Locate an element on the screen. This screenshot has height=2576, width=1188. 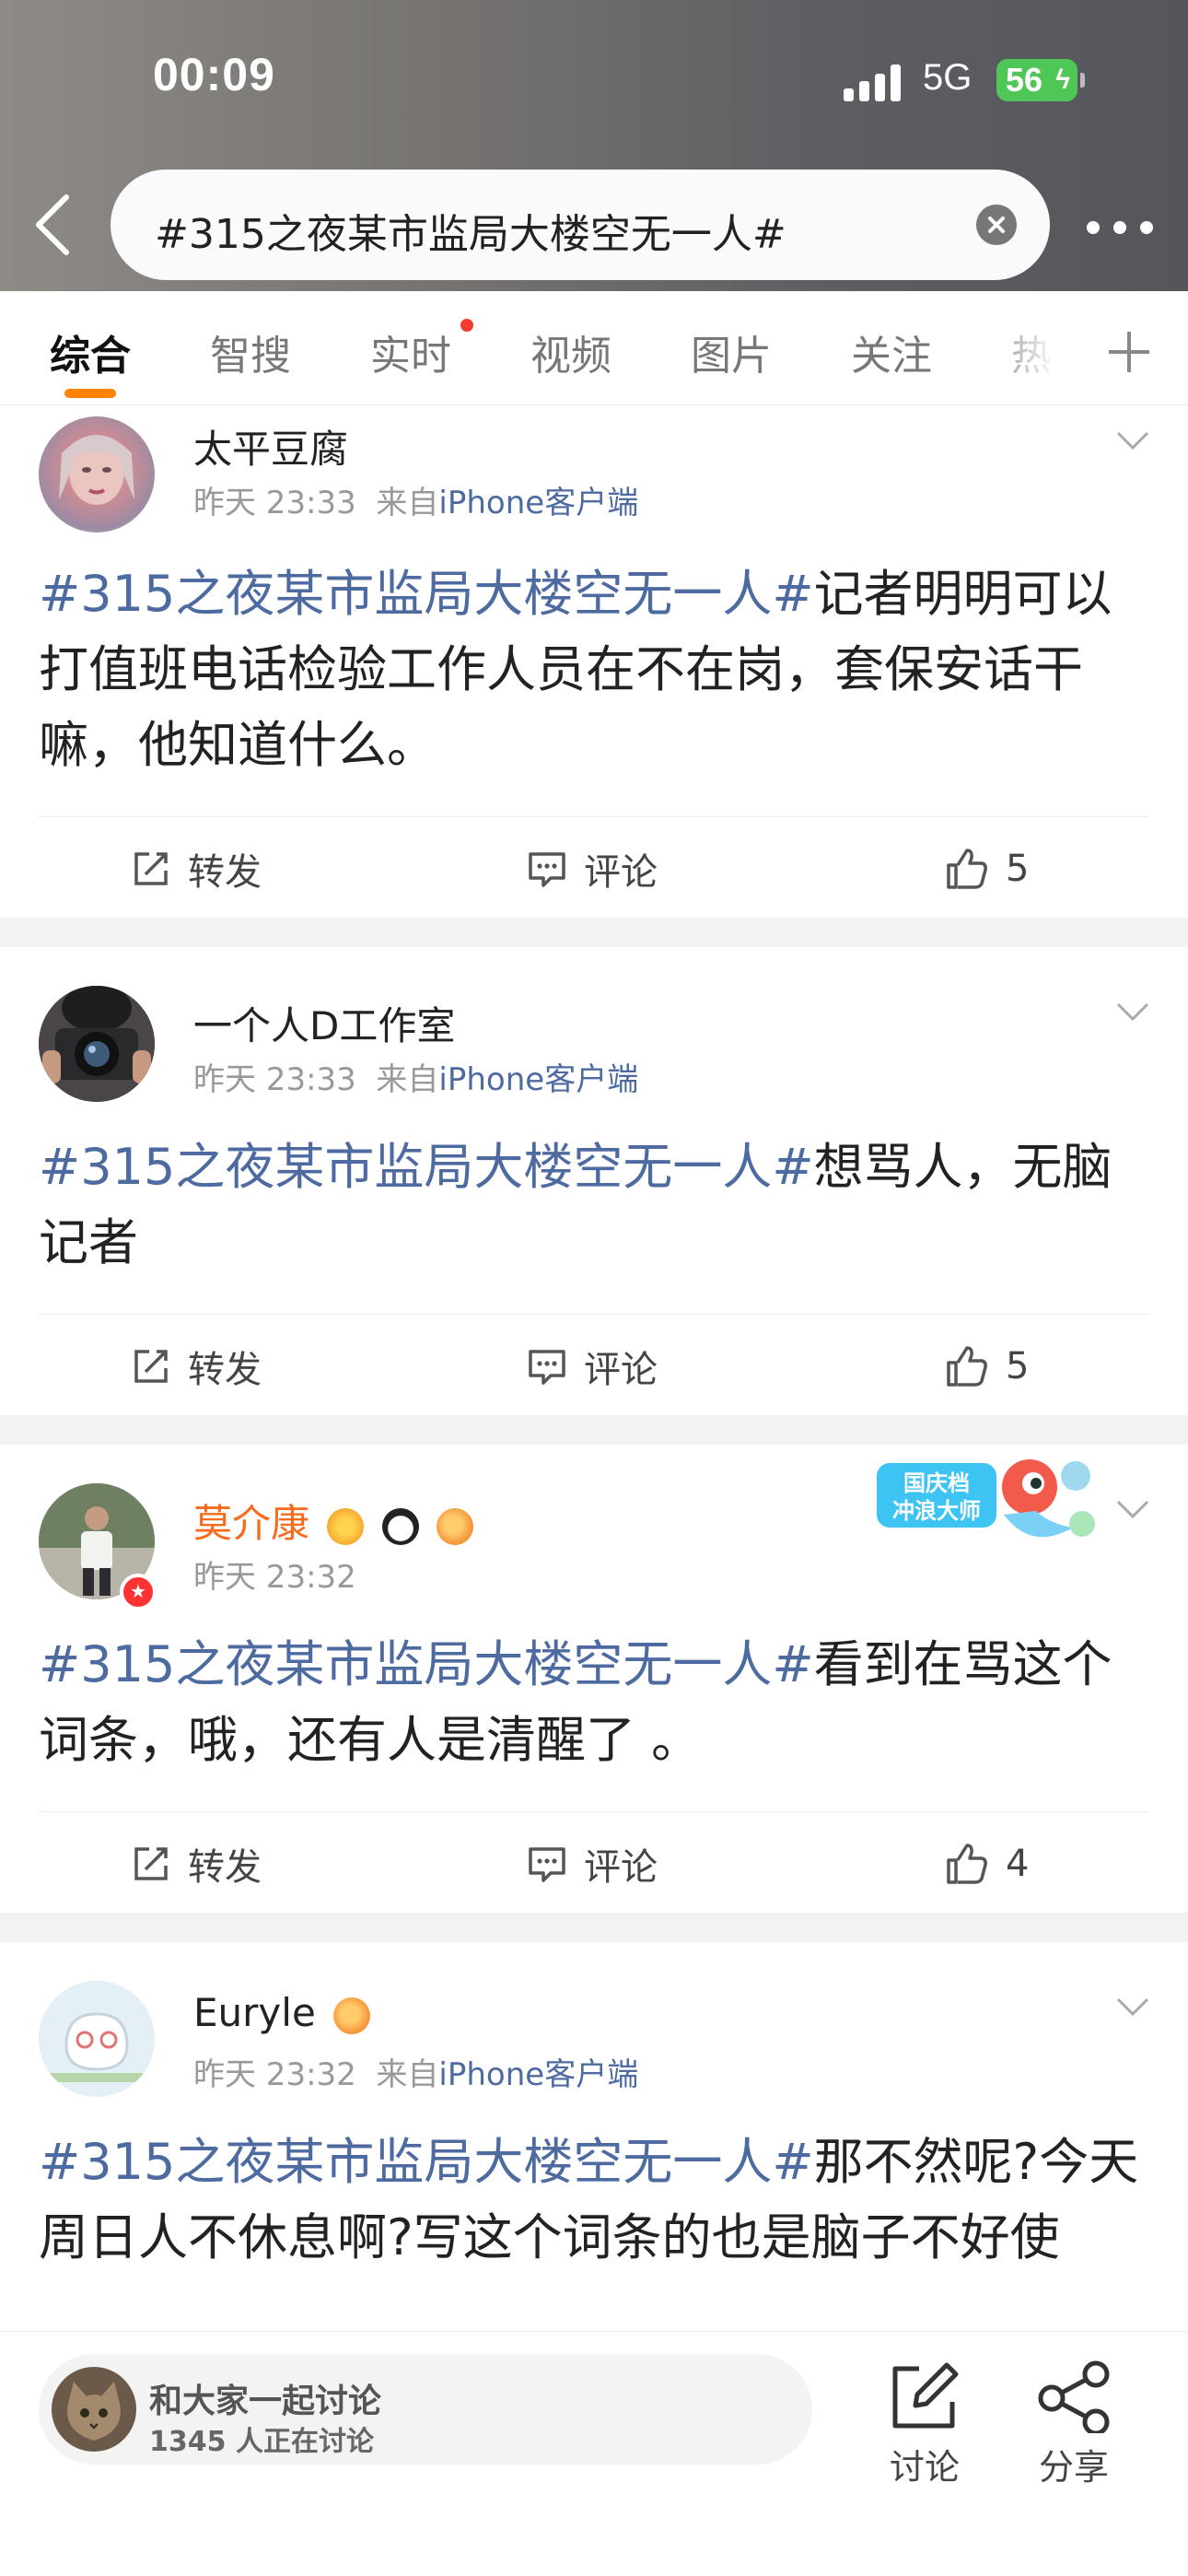
clear-search-button is located at coordinates (996, 225).